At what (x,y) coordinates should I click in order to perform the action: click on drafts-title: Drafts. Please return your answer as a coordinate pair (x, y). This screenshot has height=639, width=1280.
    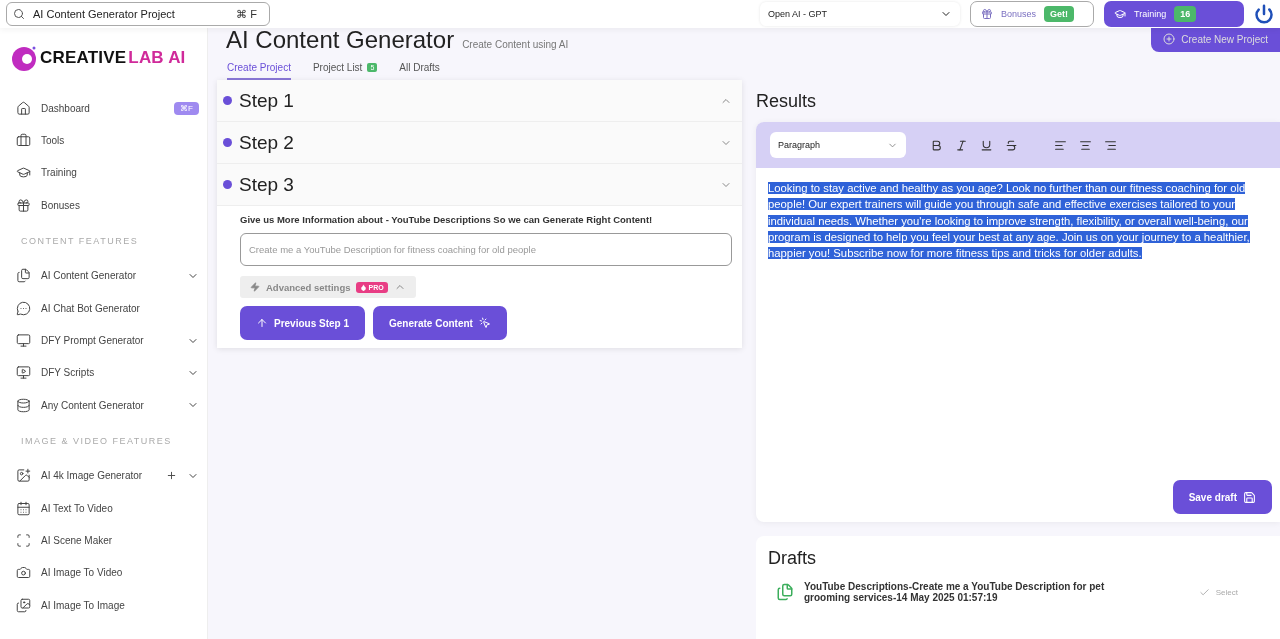
    Looking at the image, I should click on (792, 558).